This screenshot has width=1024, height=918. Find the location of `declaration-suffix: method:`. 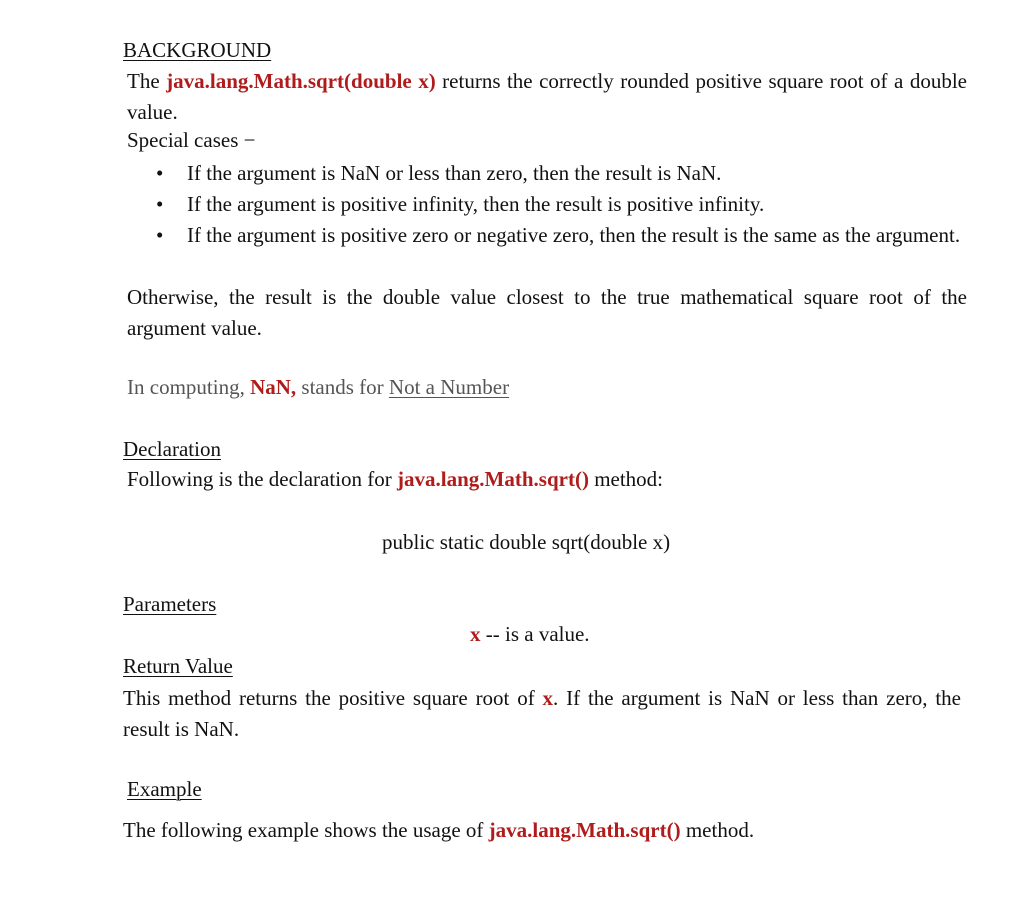

declaration-suffix: method: is located at coordinates (626, 479).